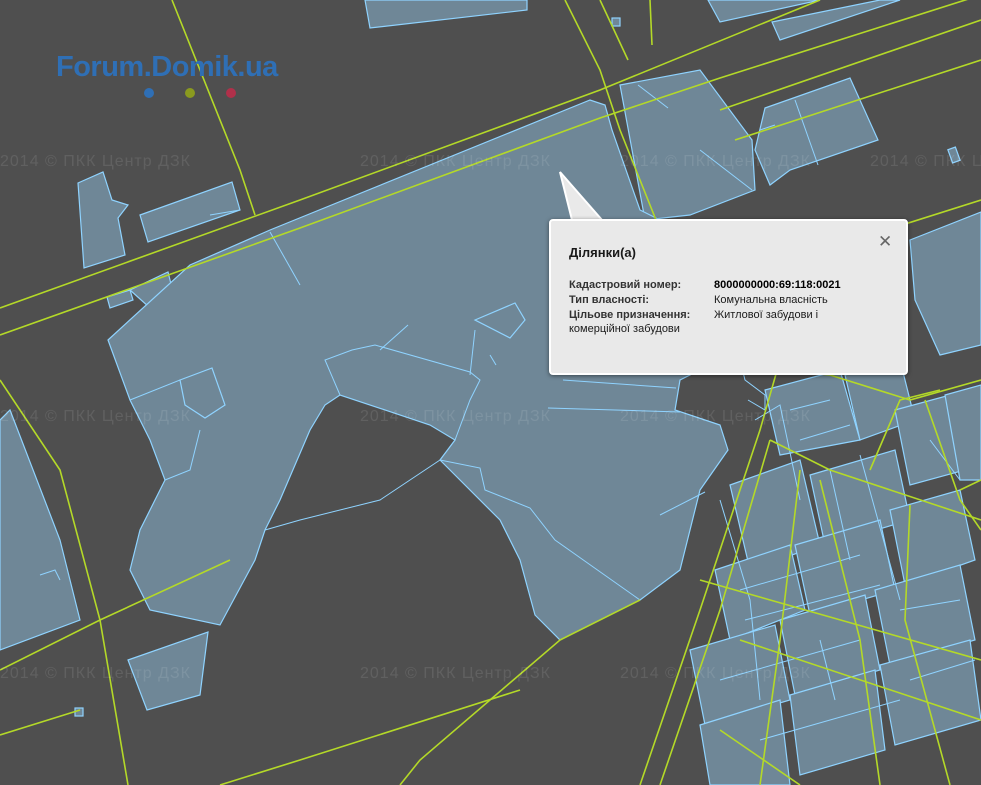  What do you see at coordinates (582, 196) in the screenshot?
I see `popup-pointer` at bounding box center [582, 196].